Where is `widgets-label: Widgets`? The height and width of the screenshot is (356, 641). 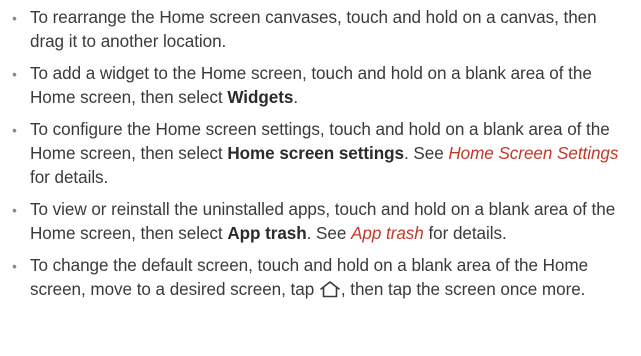
widgets-label: Widgets is located at coordinates (260, 98).